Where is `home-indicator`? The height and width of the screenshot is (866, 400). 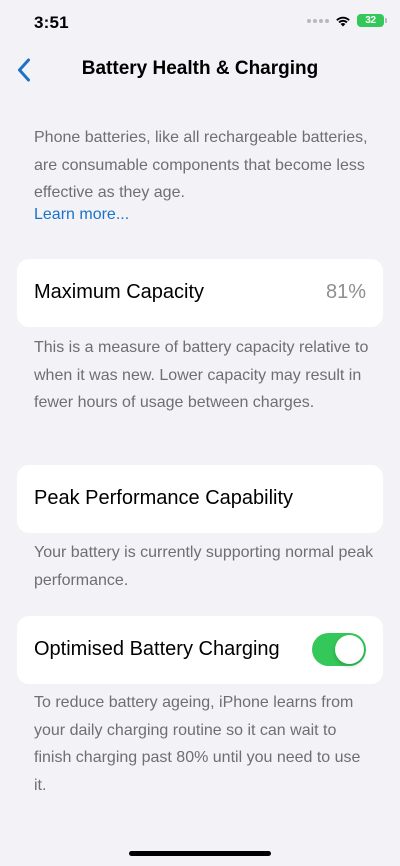
home-indicator is located at coordinates (200, 853).